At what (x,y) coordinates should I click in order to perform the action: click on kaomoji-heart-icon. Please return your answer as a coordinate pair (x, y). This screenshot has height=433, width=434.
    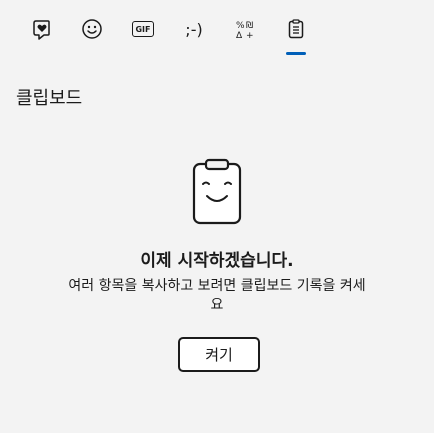
    Looking at the image, I should click on (41, 29).